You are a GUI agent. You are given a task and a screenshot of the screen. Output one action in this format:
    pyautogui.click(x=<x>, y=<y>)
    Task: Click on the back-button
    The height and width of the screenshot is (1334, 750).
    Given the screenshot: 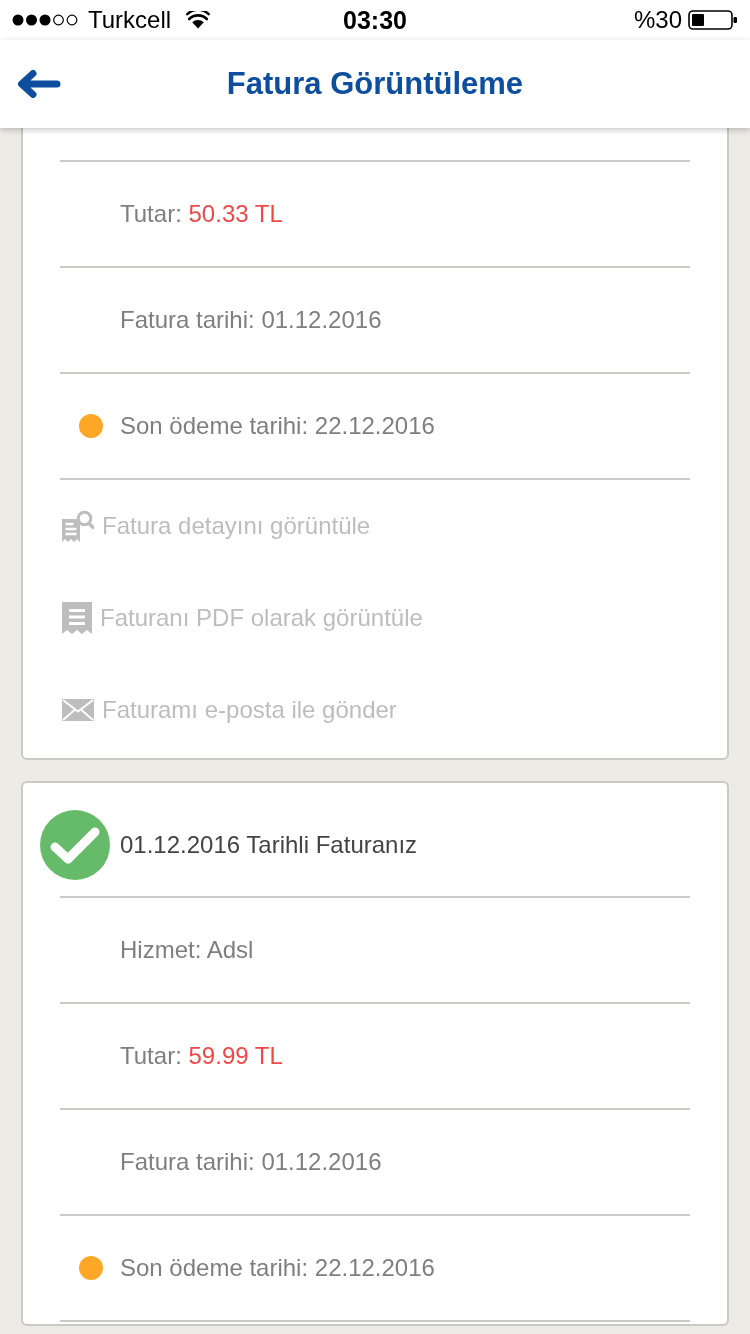 What is the action you would take?
    pyautogui.click(x=39, y=84)
    